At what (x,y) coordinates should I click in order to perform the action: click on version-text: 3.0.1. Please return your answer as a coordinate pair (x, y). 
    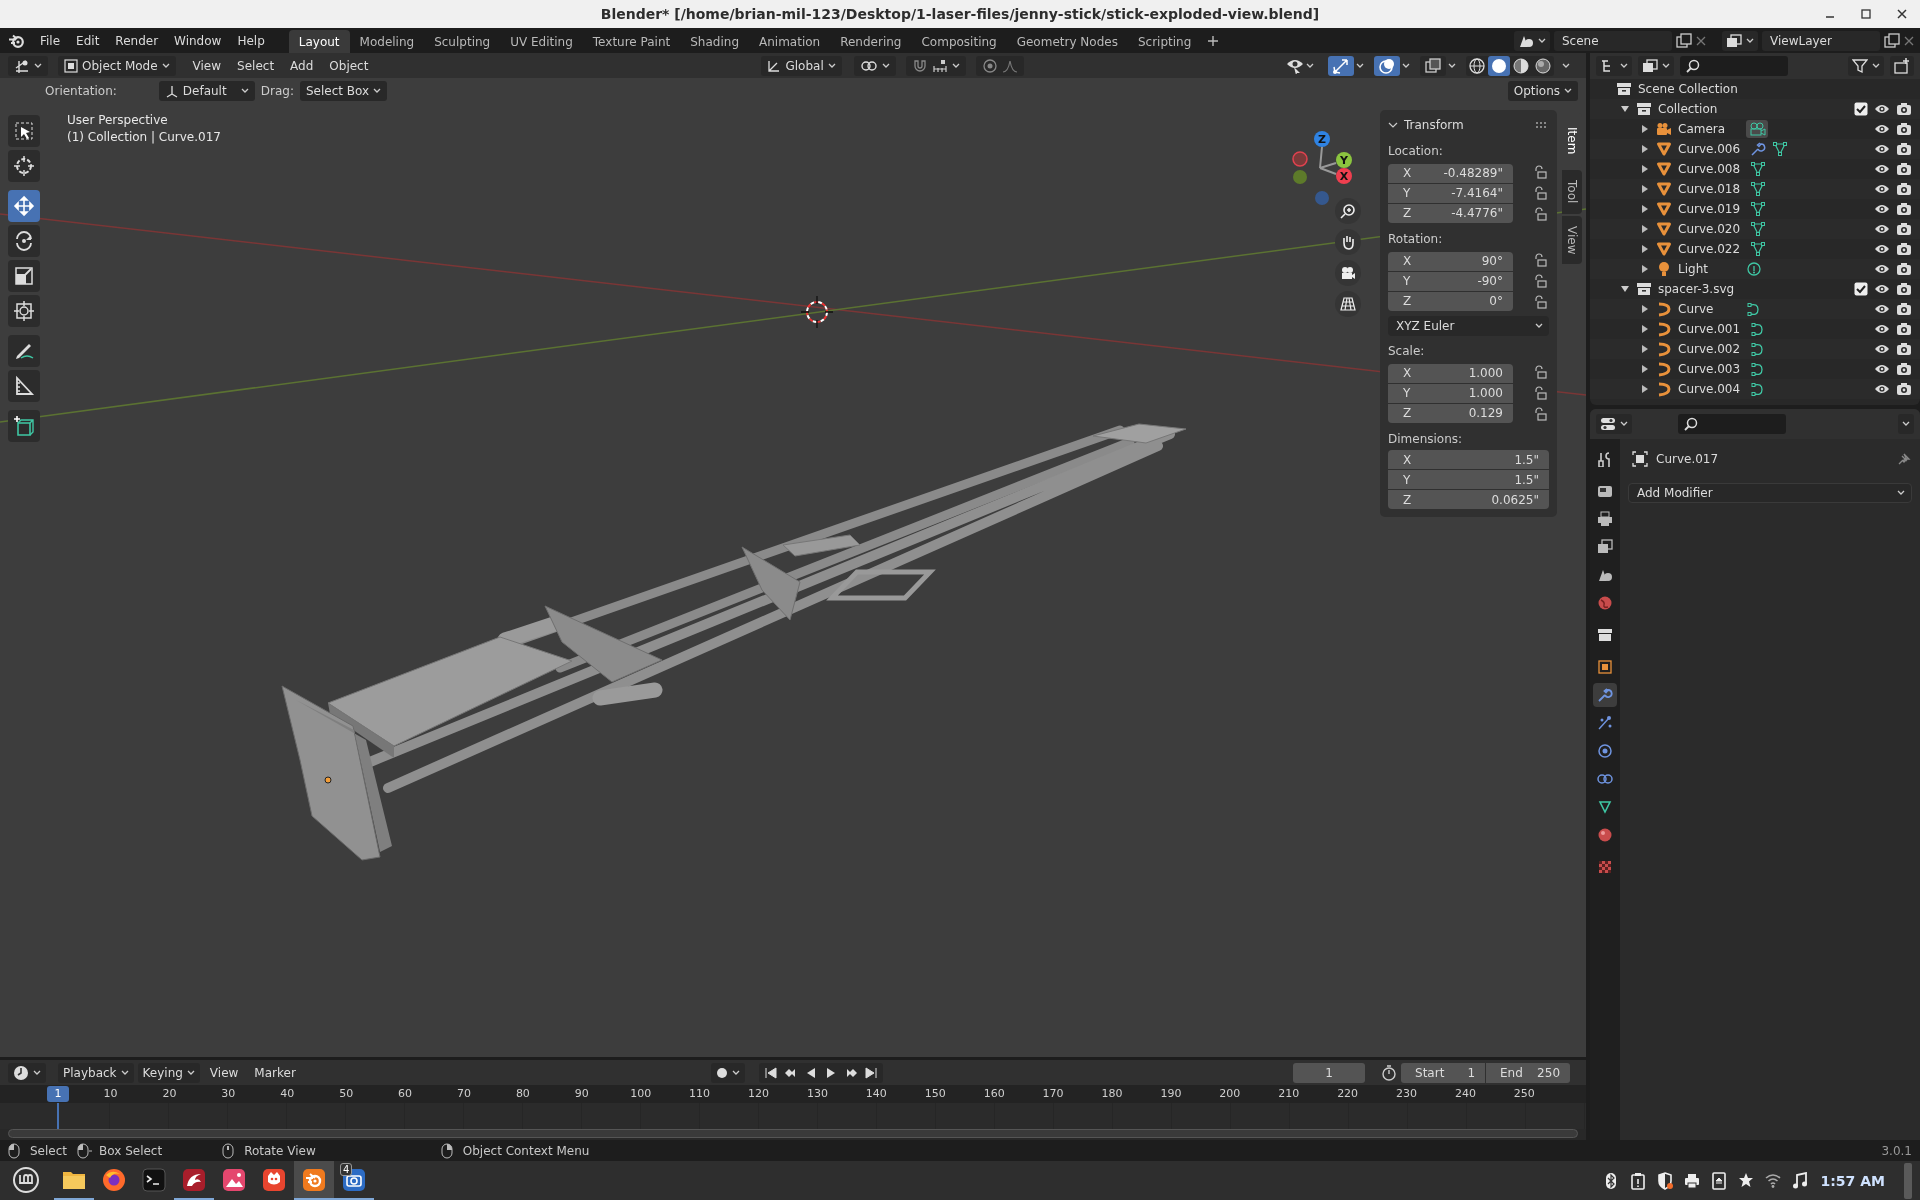
    Looking at the image, I should click on (1896, 1150).